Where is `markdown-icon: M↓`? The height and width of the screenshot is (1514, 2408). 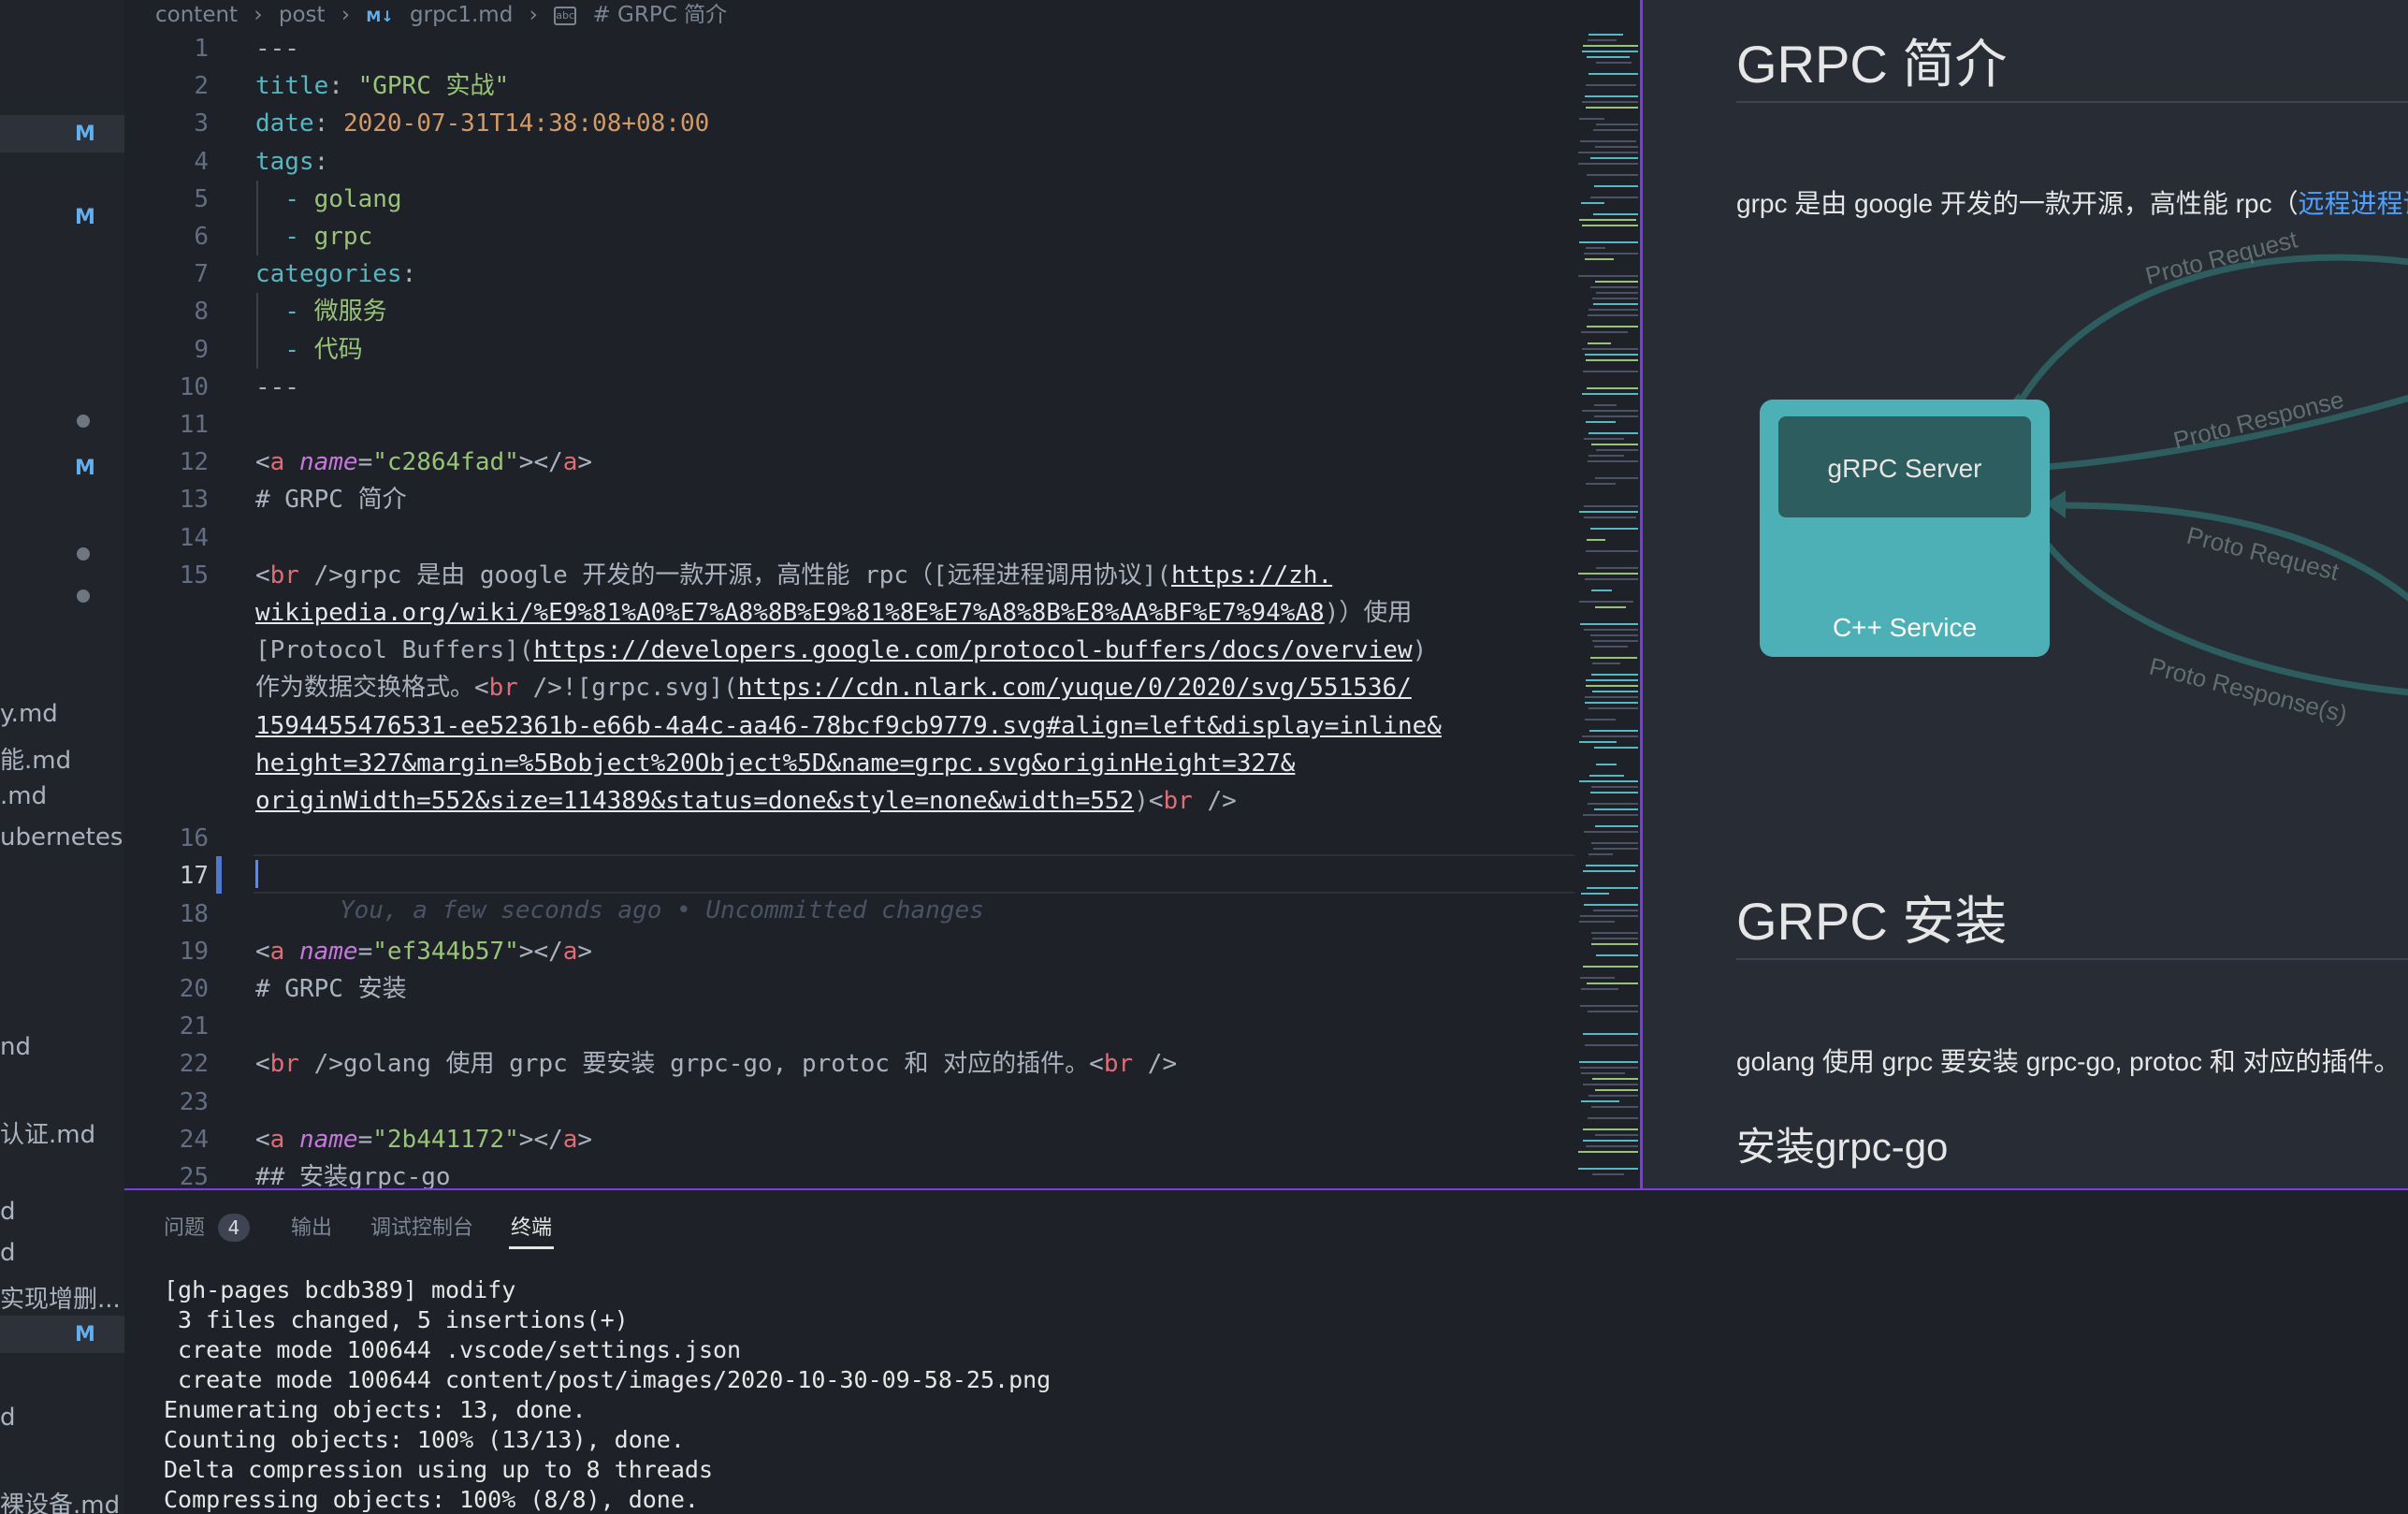
markdown-icon: M↓ is located at coordinates (380, 16).